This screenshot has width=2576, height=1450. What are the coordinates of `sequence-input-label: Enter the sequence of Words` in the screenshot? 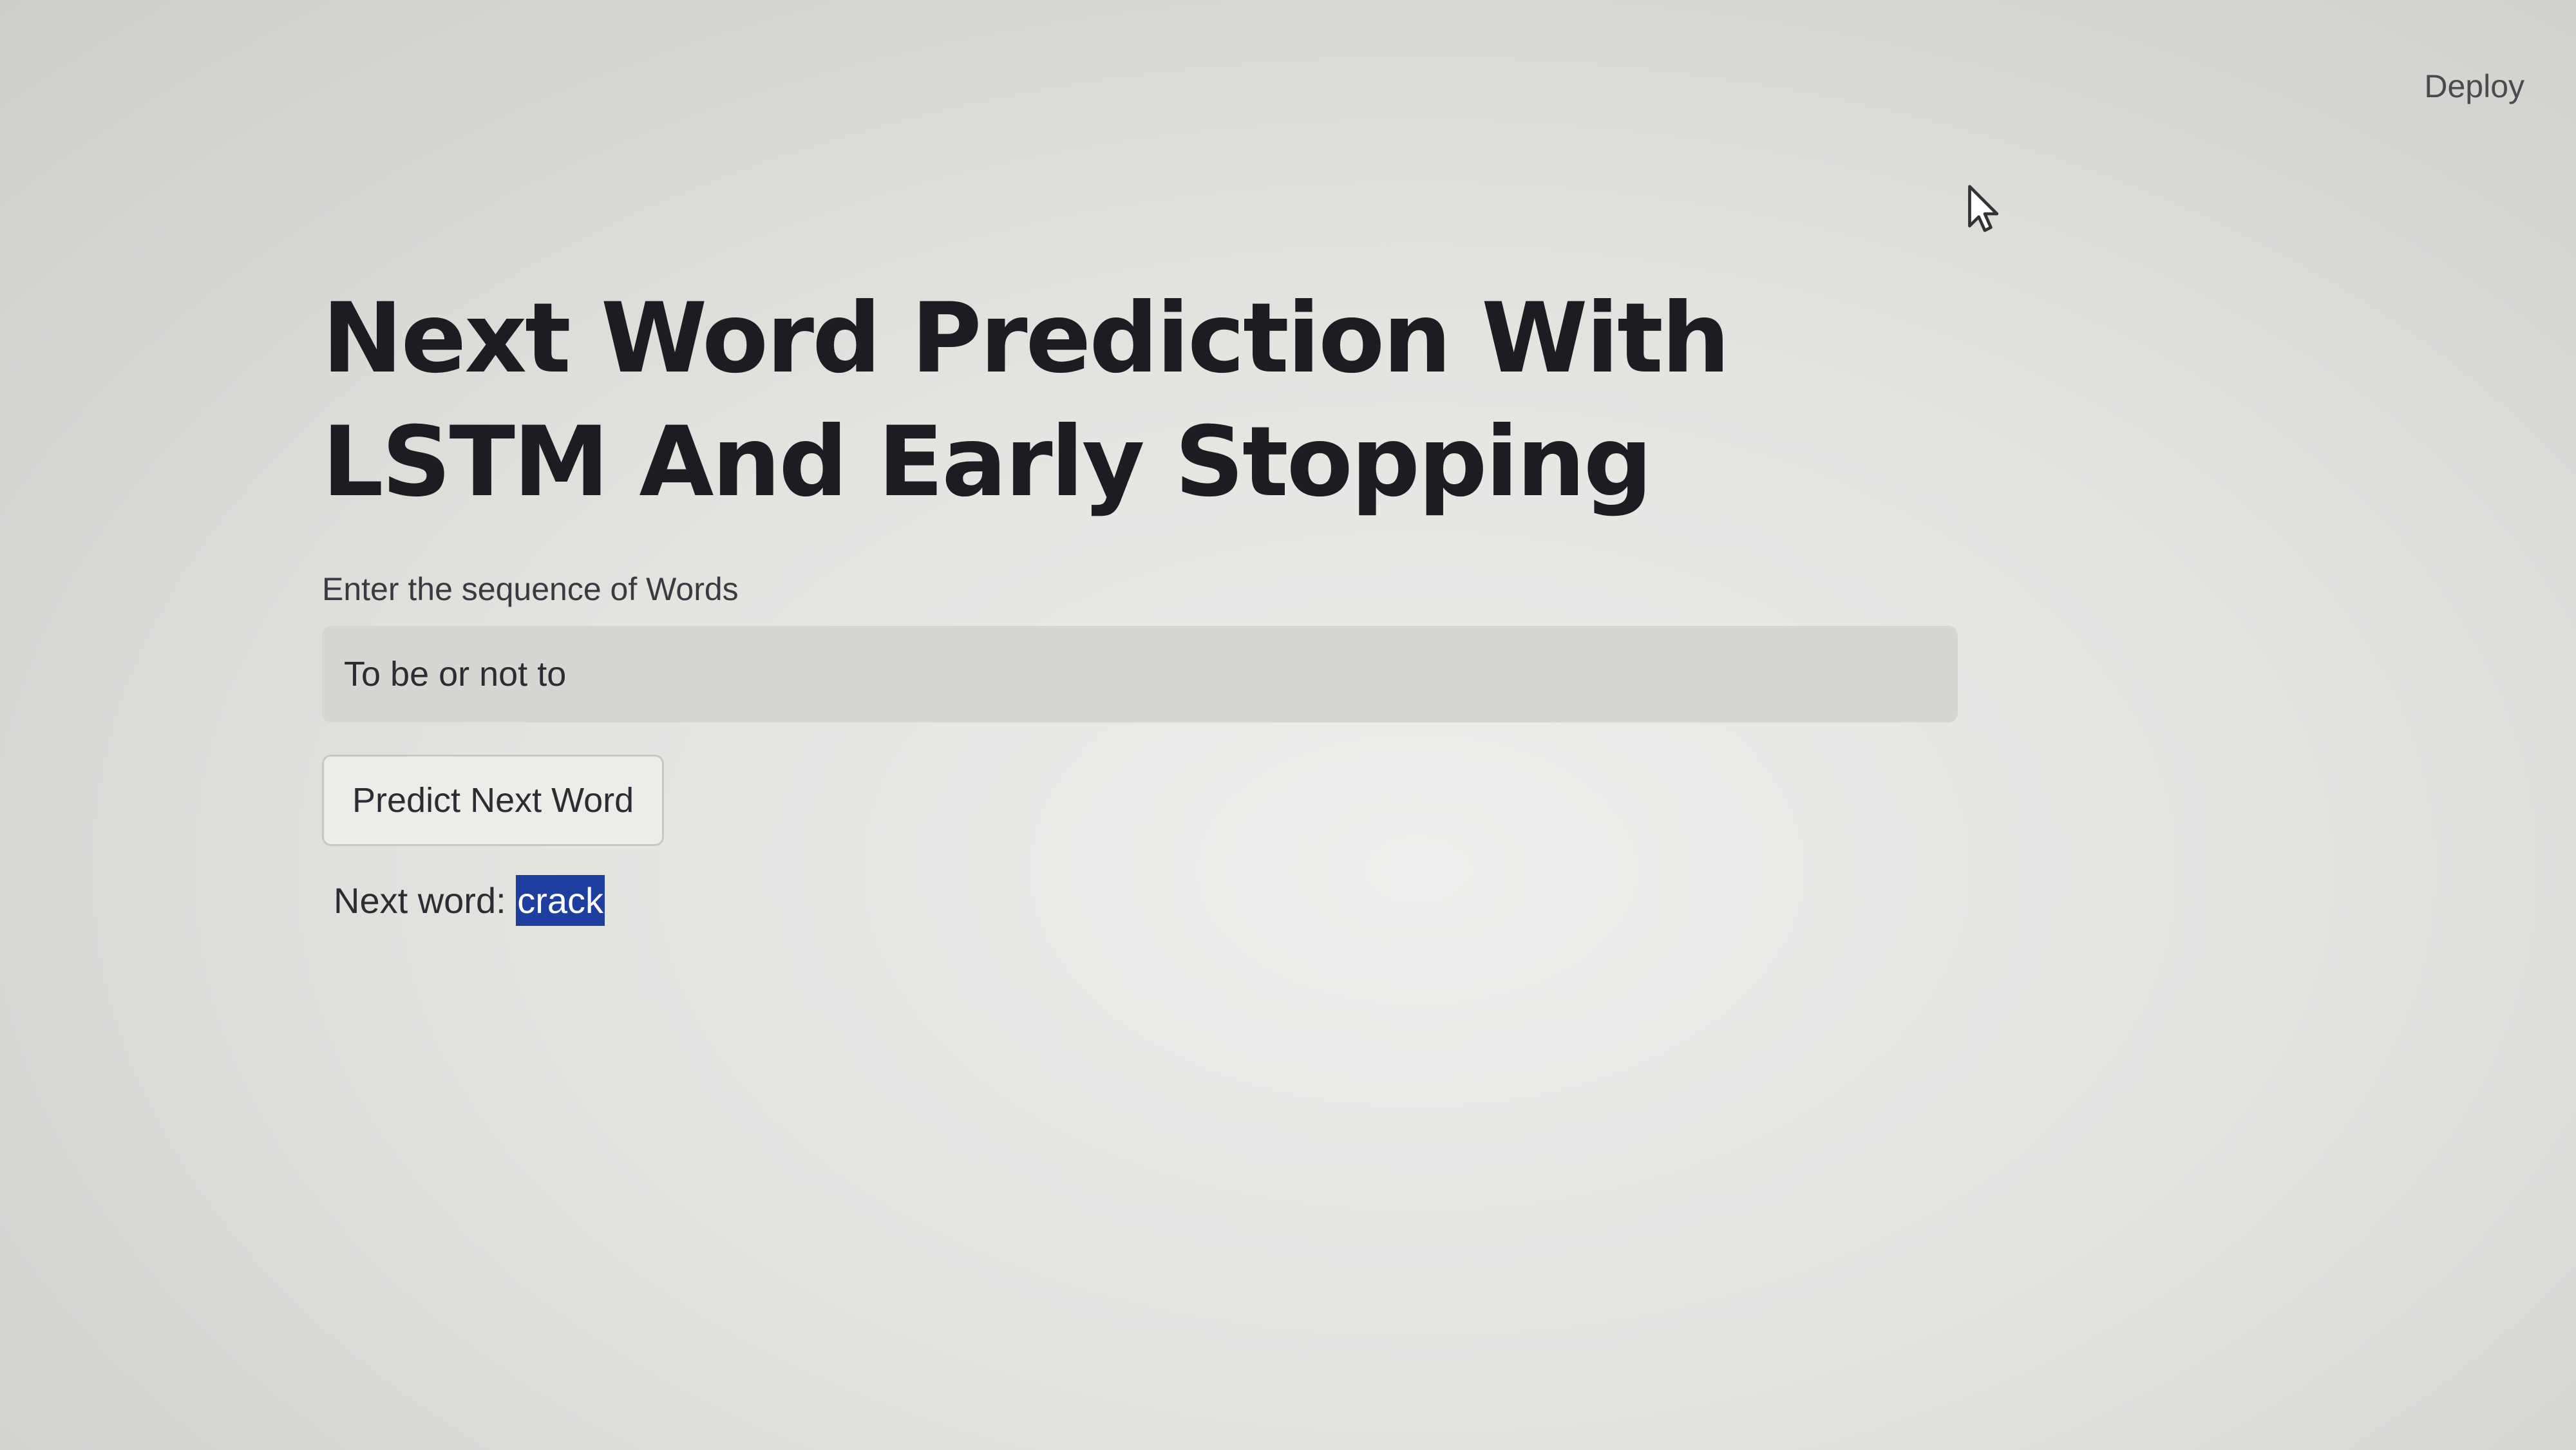 It's located at (530, 589).